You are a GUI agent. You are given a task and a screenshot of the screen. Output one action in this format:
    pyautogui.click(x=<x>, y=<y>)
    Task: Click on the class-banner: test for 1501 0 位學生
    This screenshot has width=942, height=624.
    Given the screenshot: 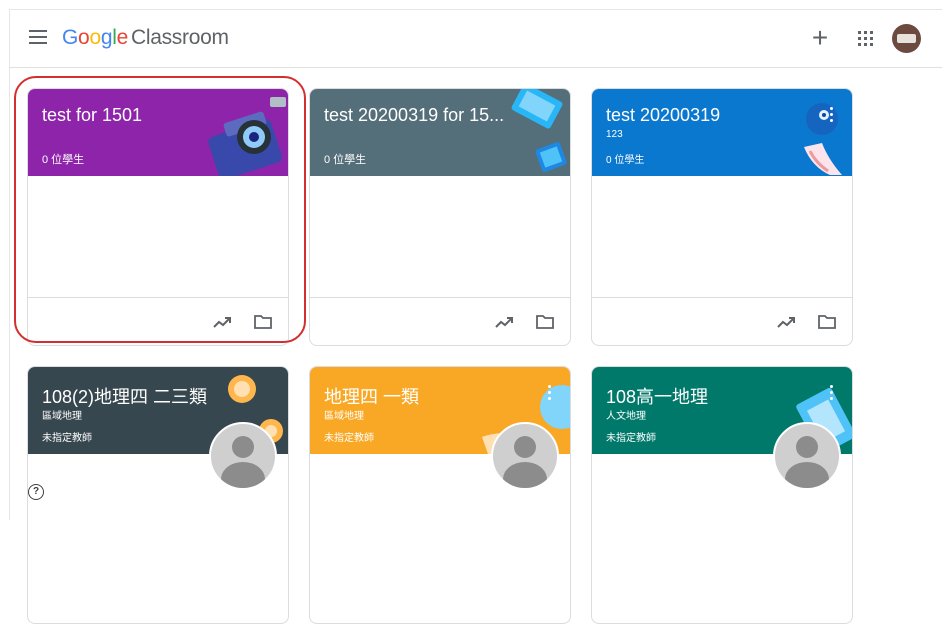 What is the action you would take?
    pyautogui.click(x=158, y=132)
    